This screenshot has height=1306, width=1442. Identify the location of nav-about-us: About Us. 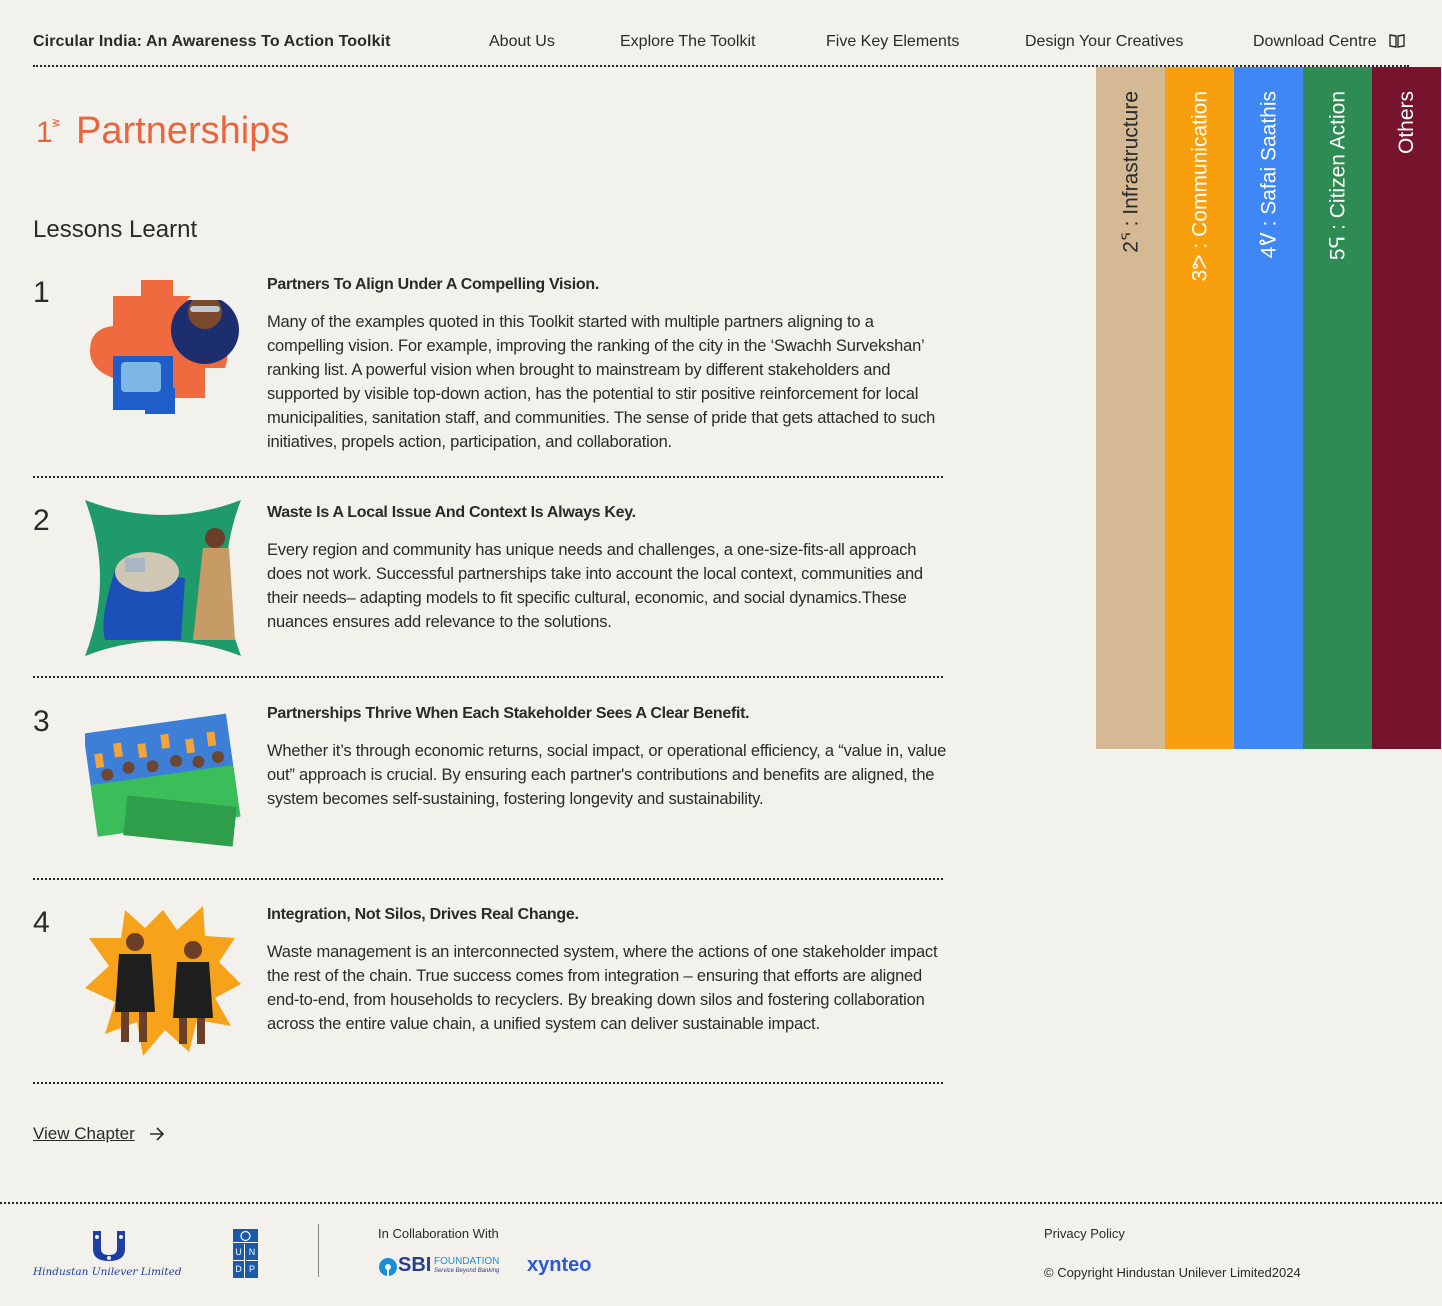
(522, 42).